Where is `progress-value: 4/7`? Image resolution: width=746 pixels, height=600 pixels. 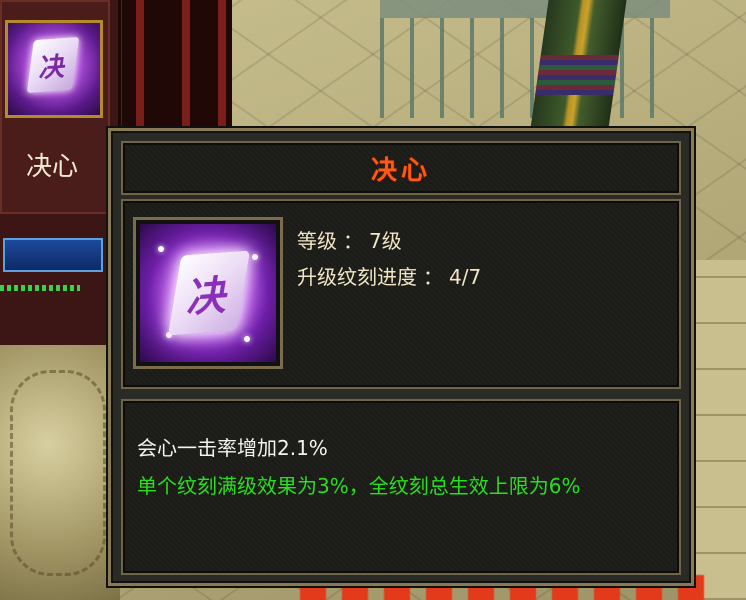
progress-value: 4/7 is located at coordinates (465, 277).